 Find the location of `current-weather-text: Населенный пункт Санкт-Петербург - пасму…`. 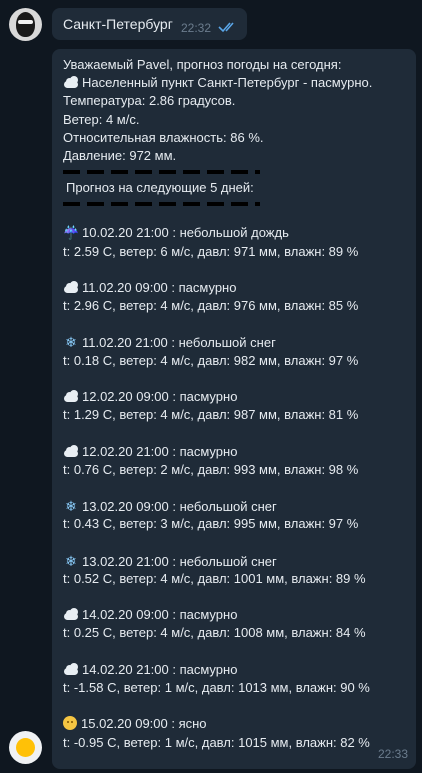

current-weather-text: Населенный пункт Санкт-Петербург - пасму… is located at coordinates (227, 83).